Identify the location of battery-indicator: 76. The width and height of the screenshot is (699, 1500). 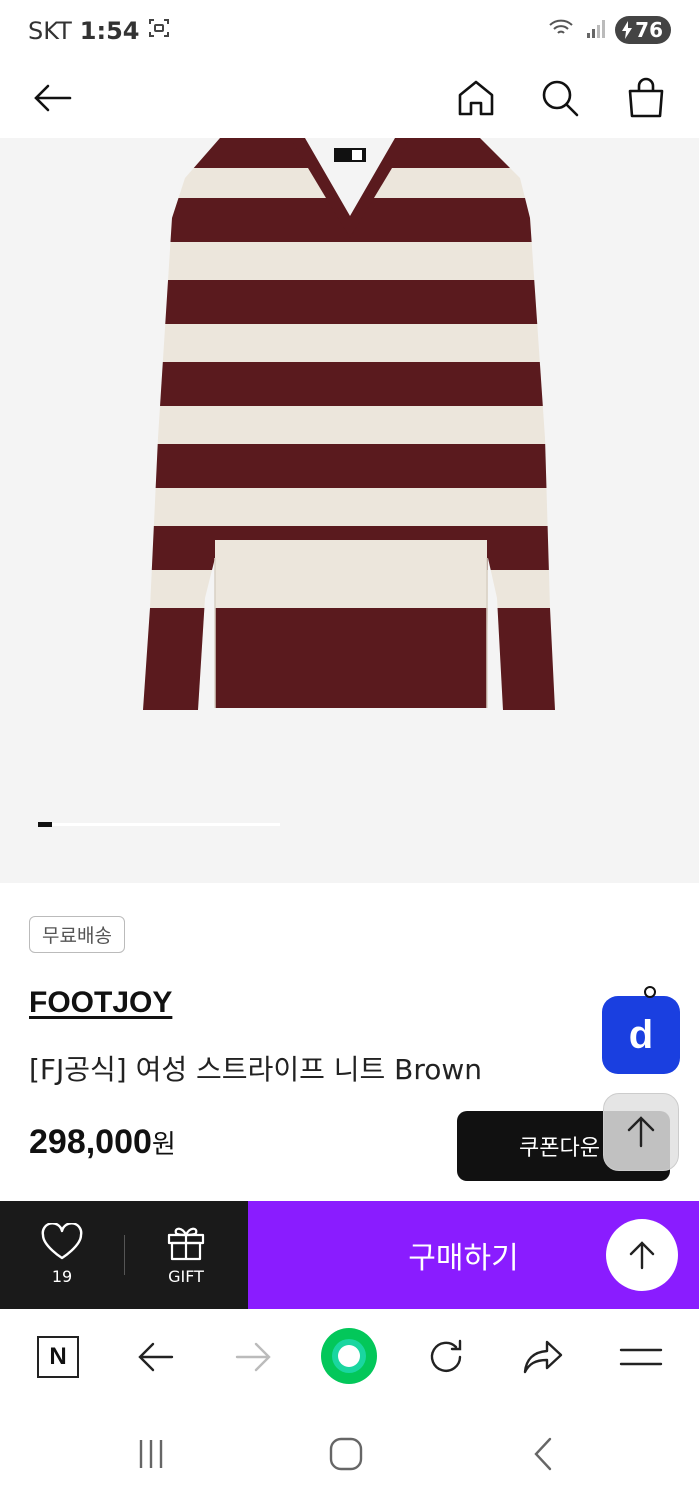
(643, 30).